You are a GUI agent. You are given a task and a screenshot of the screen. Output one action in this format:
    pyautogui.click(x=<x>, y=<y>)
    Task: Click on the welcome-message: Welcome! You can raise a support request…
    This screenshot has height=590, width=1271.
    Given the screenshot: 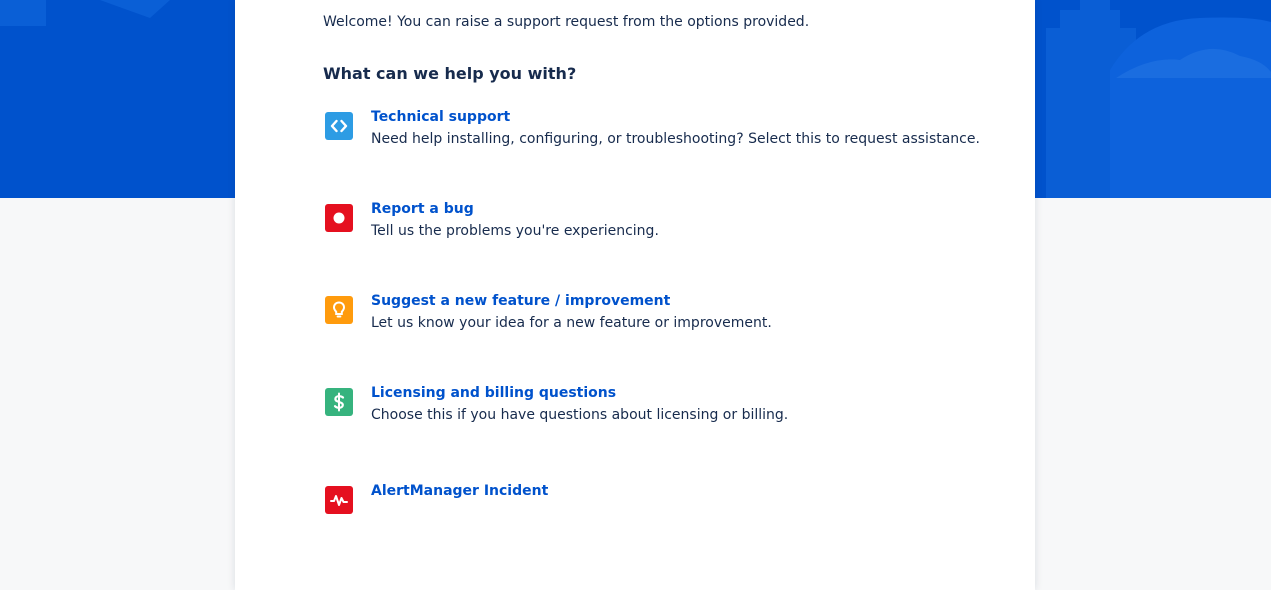 What is the action you would take?
    pyautogui.click(x=566, y=22)
    